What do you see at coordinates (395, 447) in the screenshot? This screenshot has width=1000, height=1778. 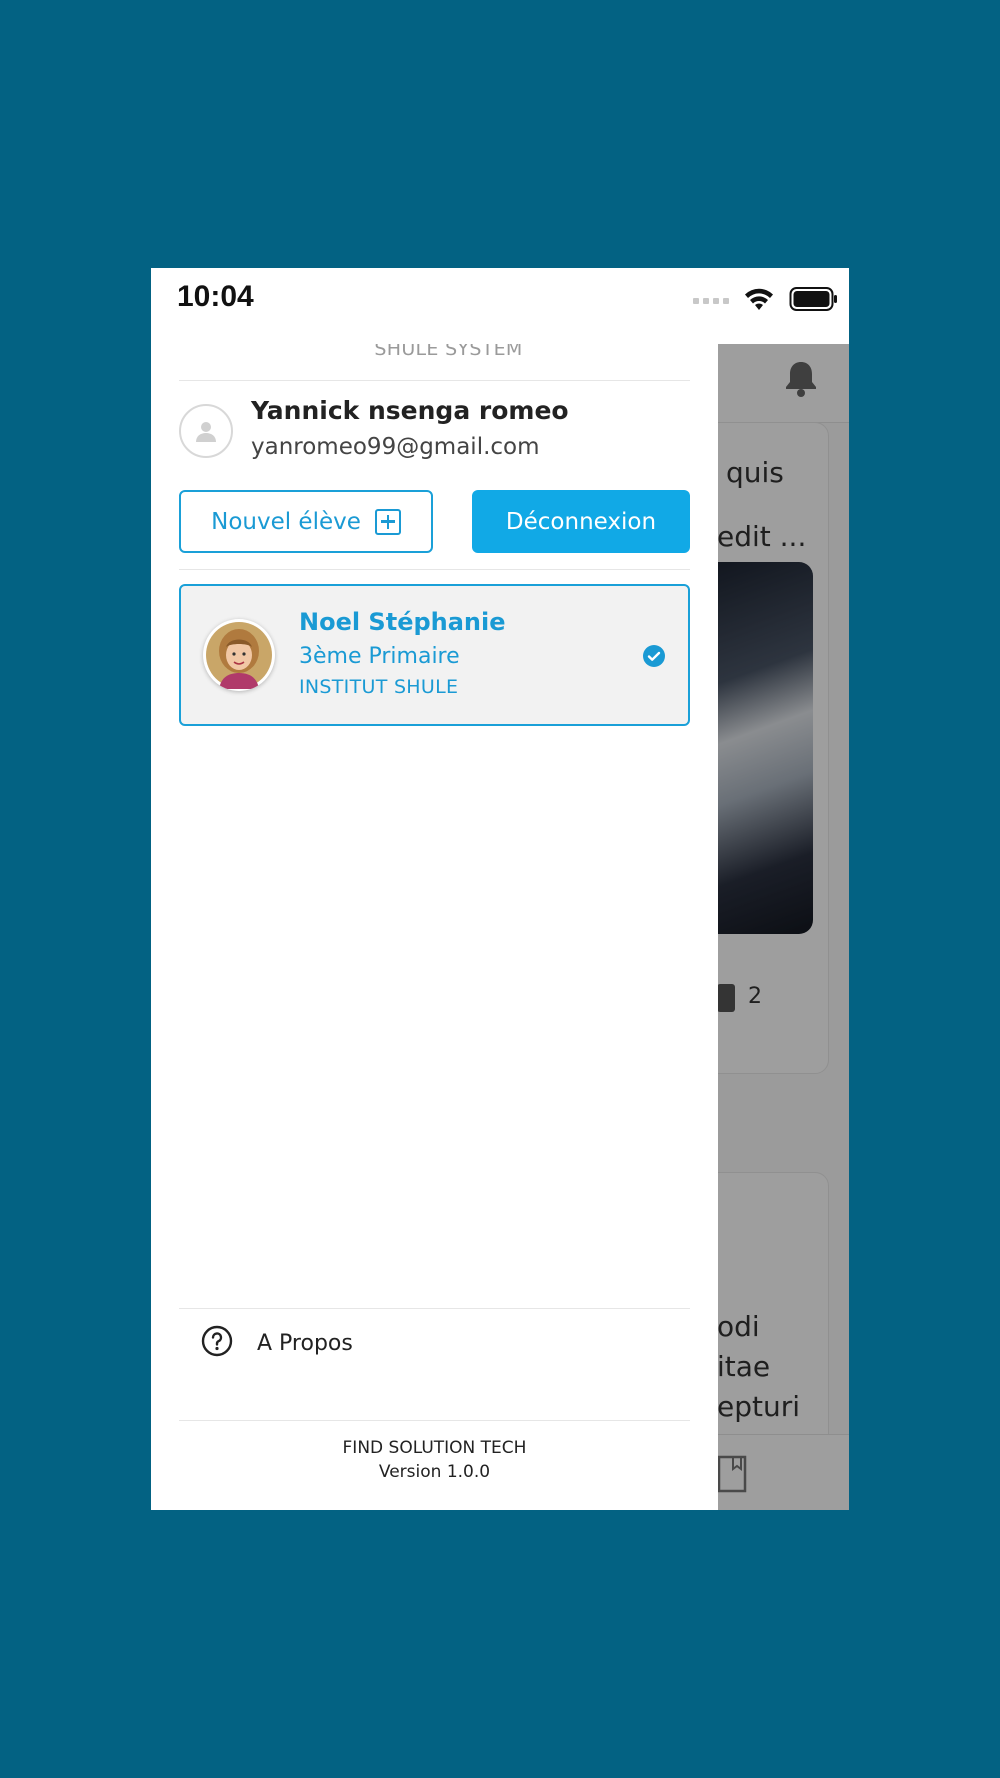 I see `user-email: yanromeo99@gmail.com` at bounding box center [395, 447].